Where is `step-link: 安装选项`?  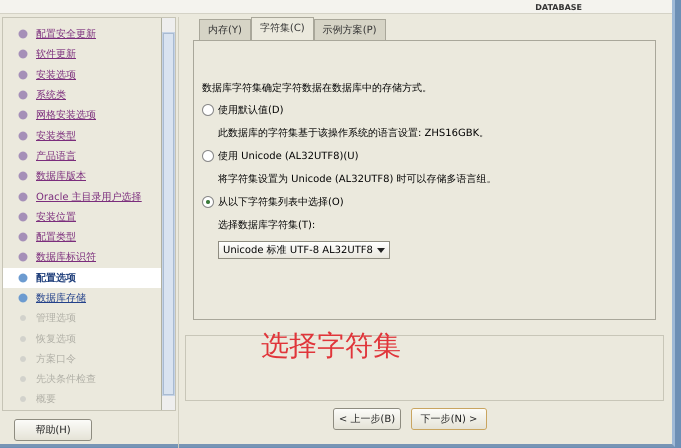 step-link: 安装选项 is located at coordinates (56, 75).